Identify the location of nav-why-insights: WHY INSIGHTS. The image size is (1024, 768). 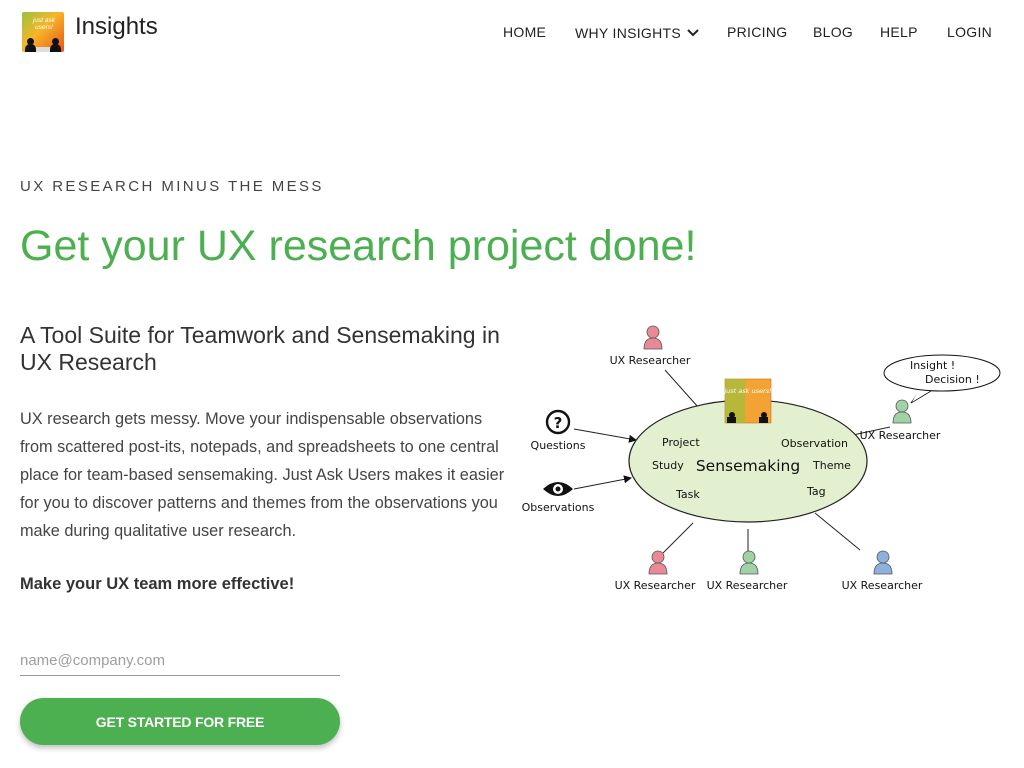
(637, 32).